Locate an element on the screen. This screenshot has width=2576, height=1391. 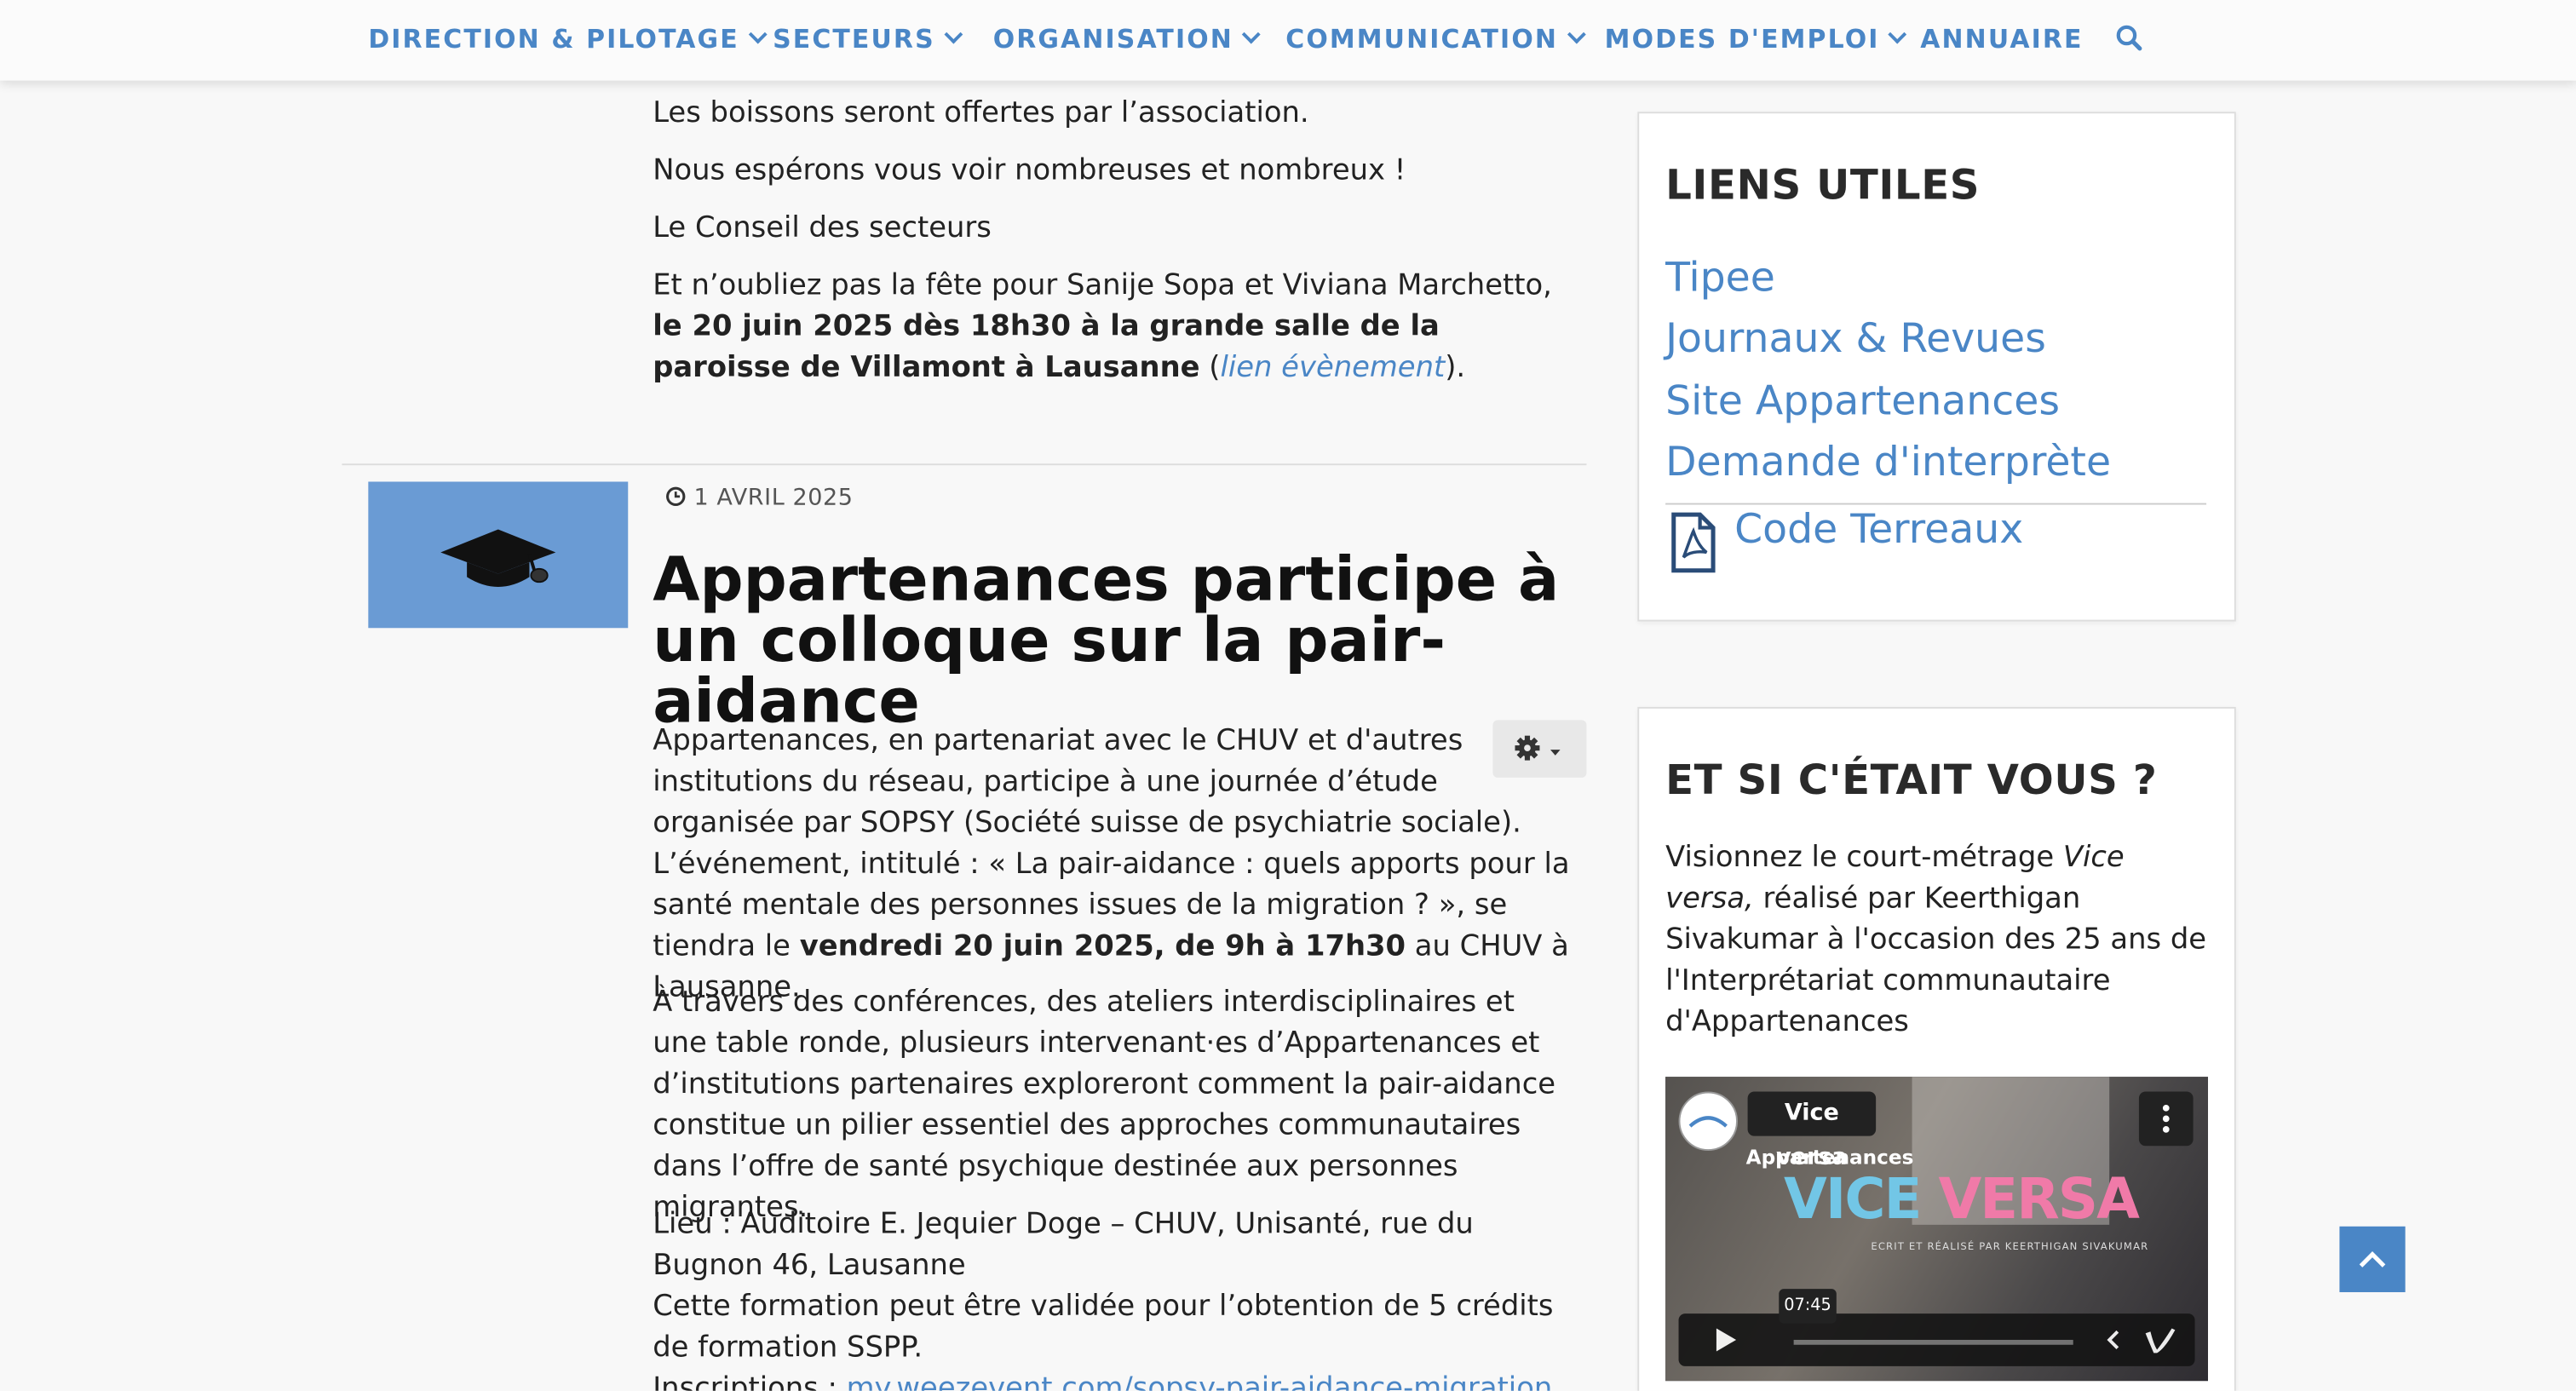
nav-label: MODES D'EMPLOI is located at coordinates (1742, 39).